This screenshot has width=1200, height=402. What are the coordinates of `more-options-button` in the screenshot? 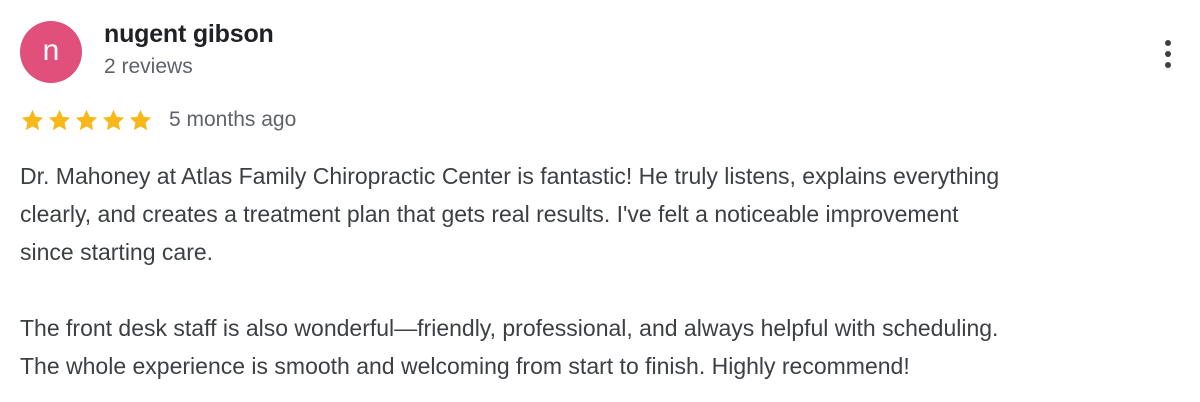 It's located at (1168, 54).